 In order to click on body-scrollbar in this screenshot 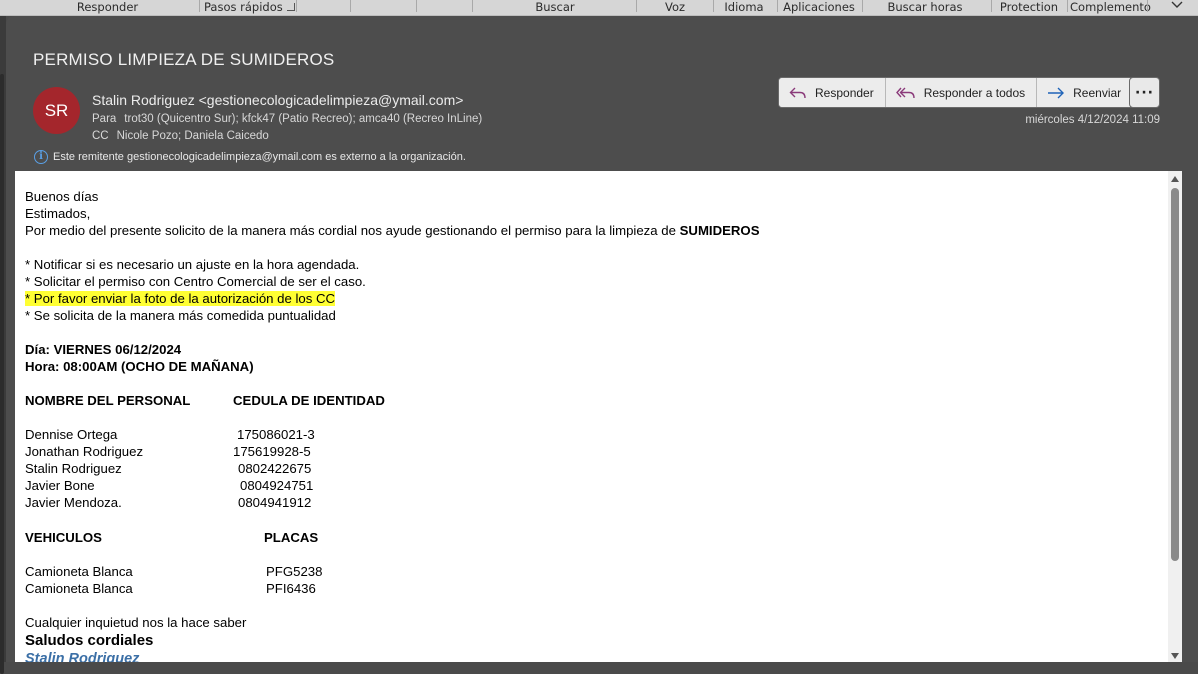, I will do `click(1175, 416)`.